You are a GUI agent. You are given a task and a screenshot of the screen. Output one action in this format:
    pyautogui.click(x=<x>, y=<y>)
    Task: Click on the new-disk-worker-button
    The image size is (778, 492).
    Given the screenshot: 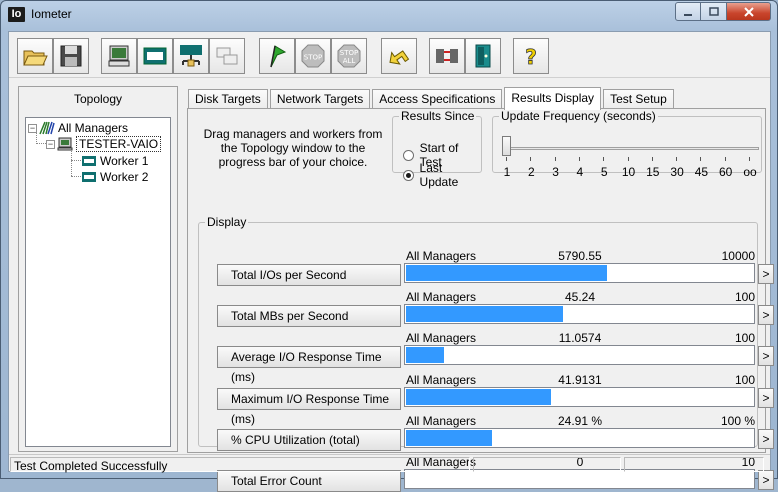 What is the action you would take?
    pyautogui.click(x=155, y=56)
    